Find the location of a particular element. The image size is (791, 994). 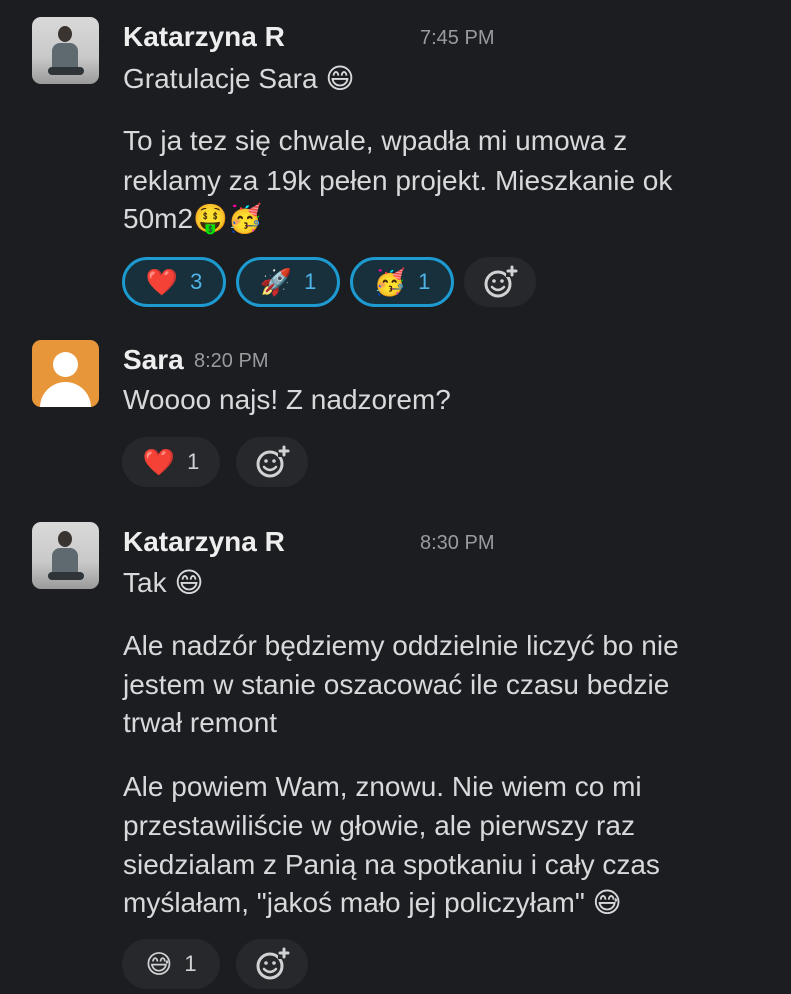

reaction-heart: ❤️ 1 is located at coordinates (171, 462).